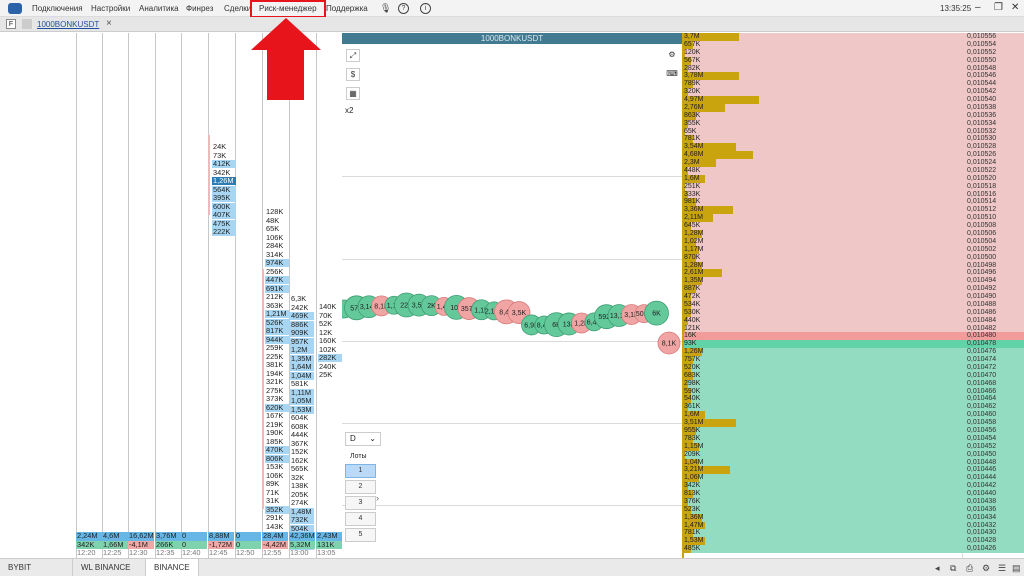 The width and height of the screenshot is (1024, 576). What do you see at coordinates (692, 297) in the screenshot?
I see `volume-value: 472K` at bounding box center [692, 297].